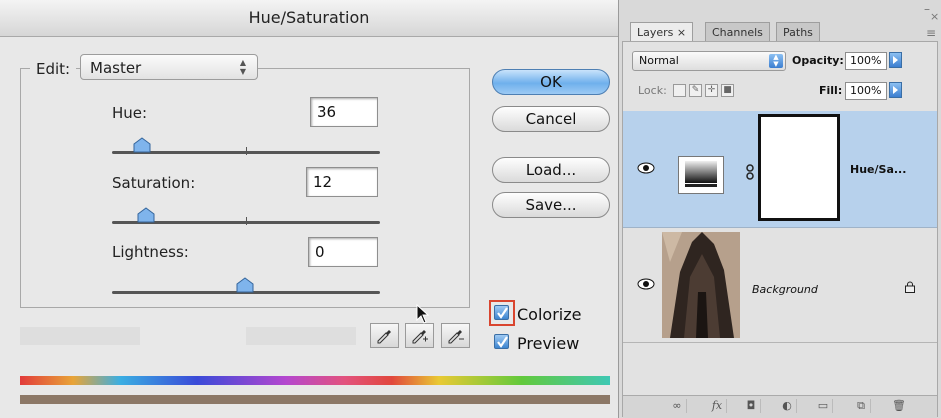 This screenshot has height=418, width=941. Describe the element at coordinates (142, 145) in the screenshot. I see `hue-slider-knob` at that location.